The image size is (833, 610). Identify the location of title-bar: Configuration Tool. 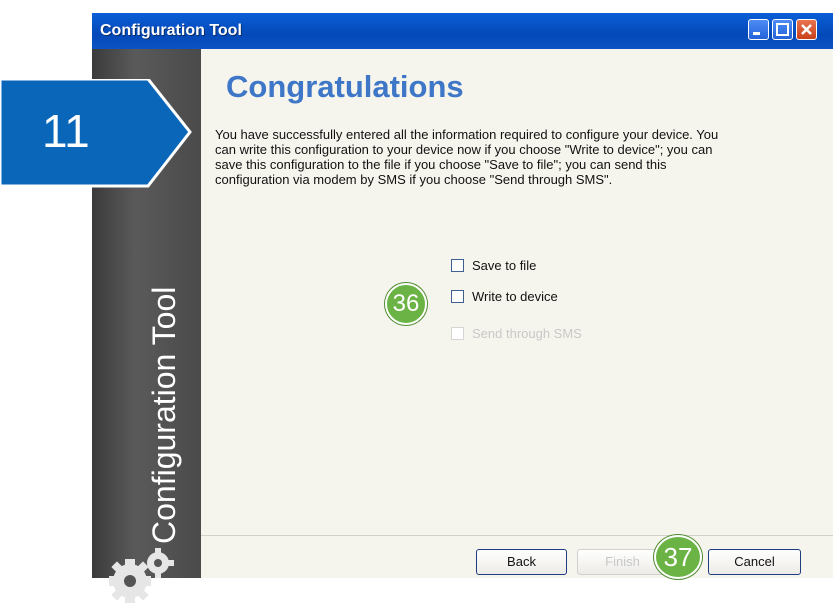
(462, 31).